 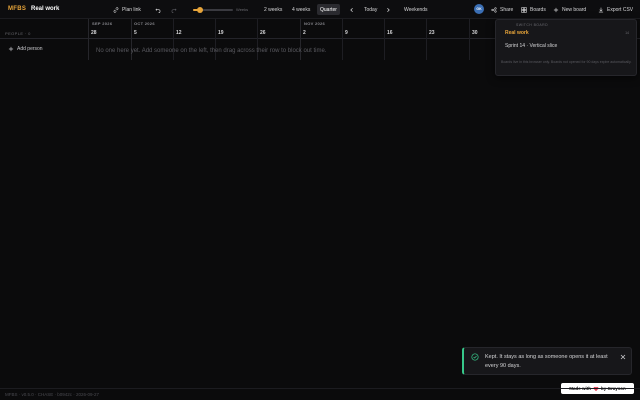 I want to click on today-button: Today, so click(x=370, y=9).